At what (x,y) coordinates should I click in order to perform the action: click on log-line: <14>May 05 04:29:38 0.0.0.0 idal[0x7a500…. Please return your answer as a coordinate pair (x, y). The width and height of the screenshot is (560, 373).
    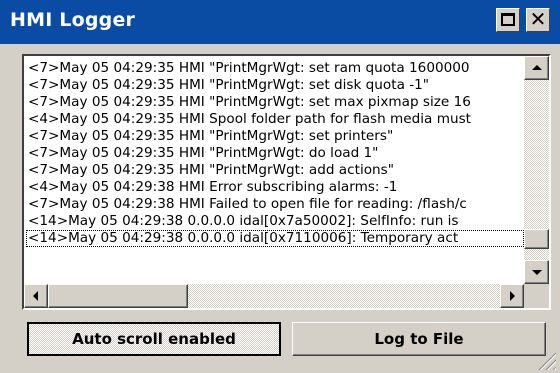
    Looking at the image, I should click on (275, 221).